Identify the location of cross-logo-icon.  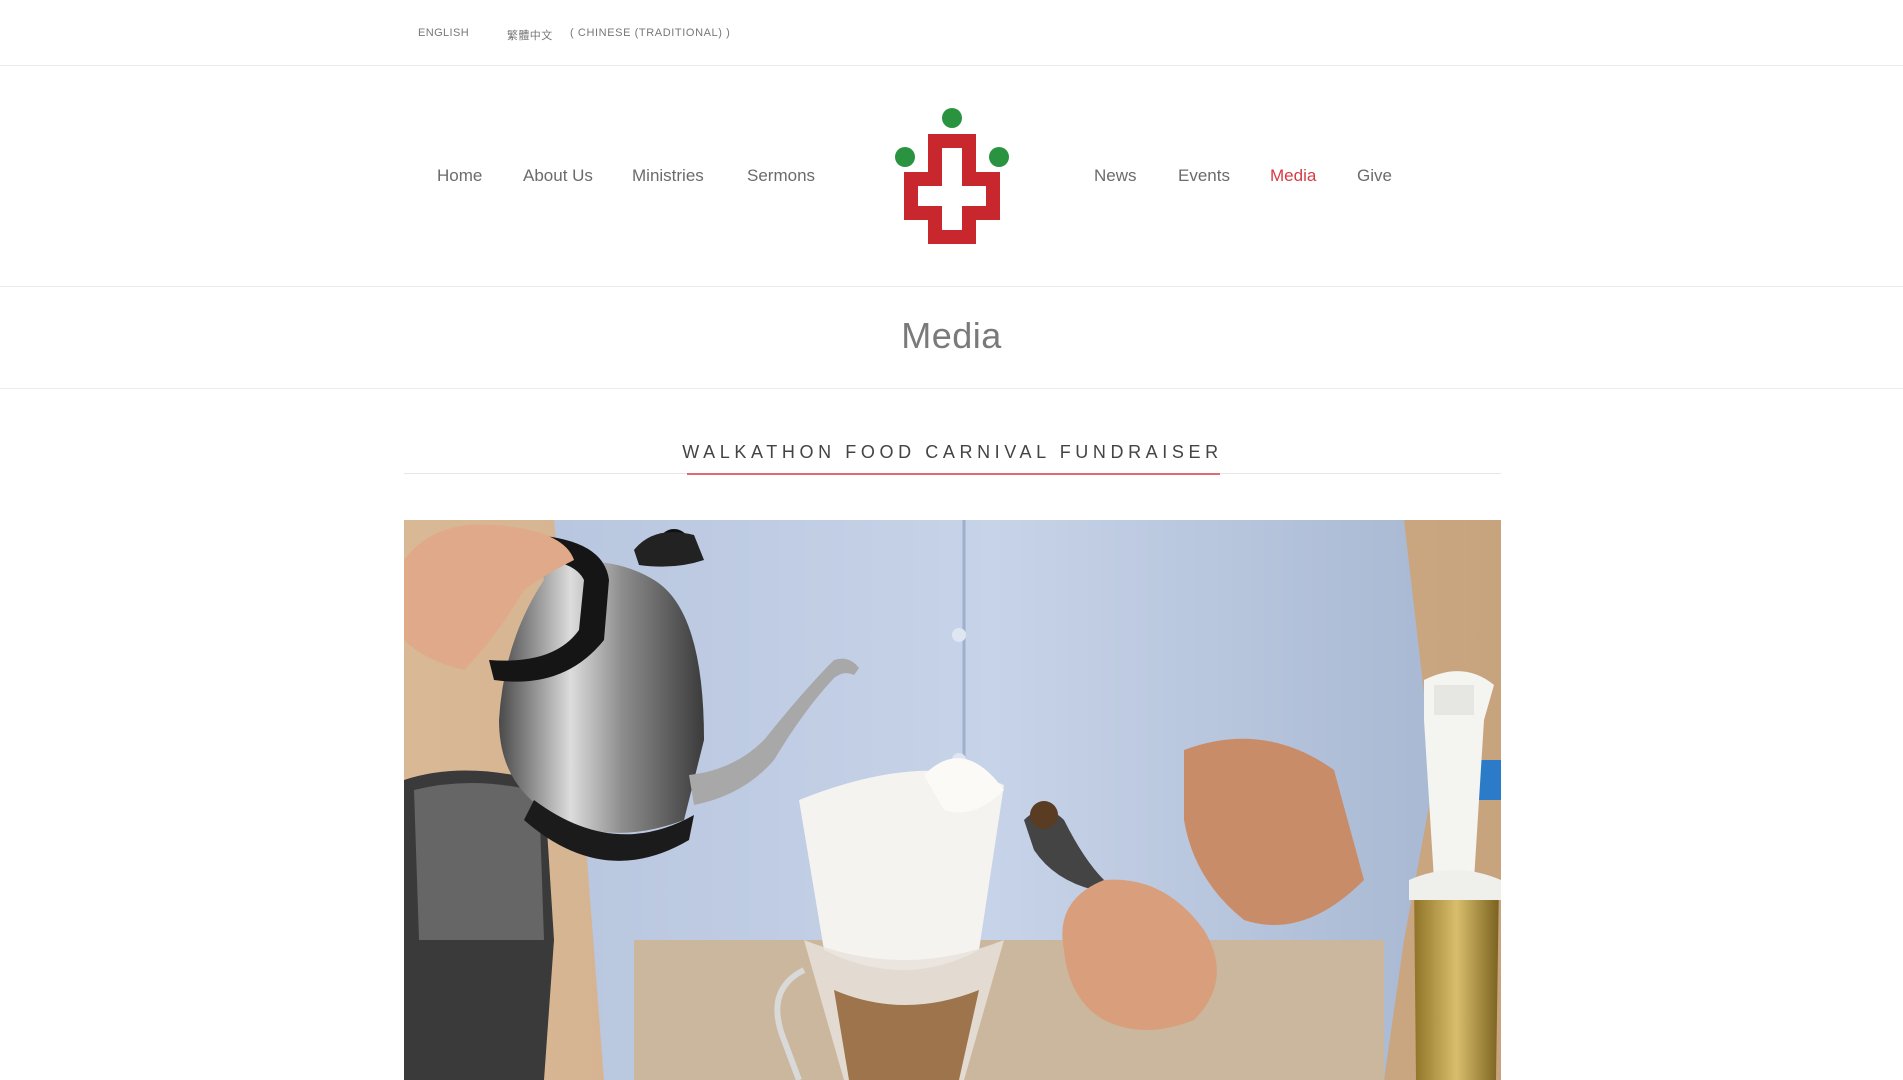
(952, 176).